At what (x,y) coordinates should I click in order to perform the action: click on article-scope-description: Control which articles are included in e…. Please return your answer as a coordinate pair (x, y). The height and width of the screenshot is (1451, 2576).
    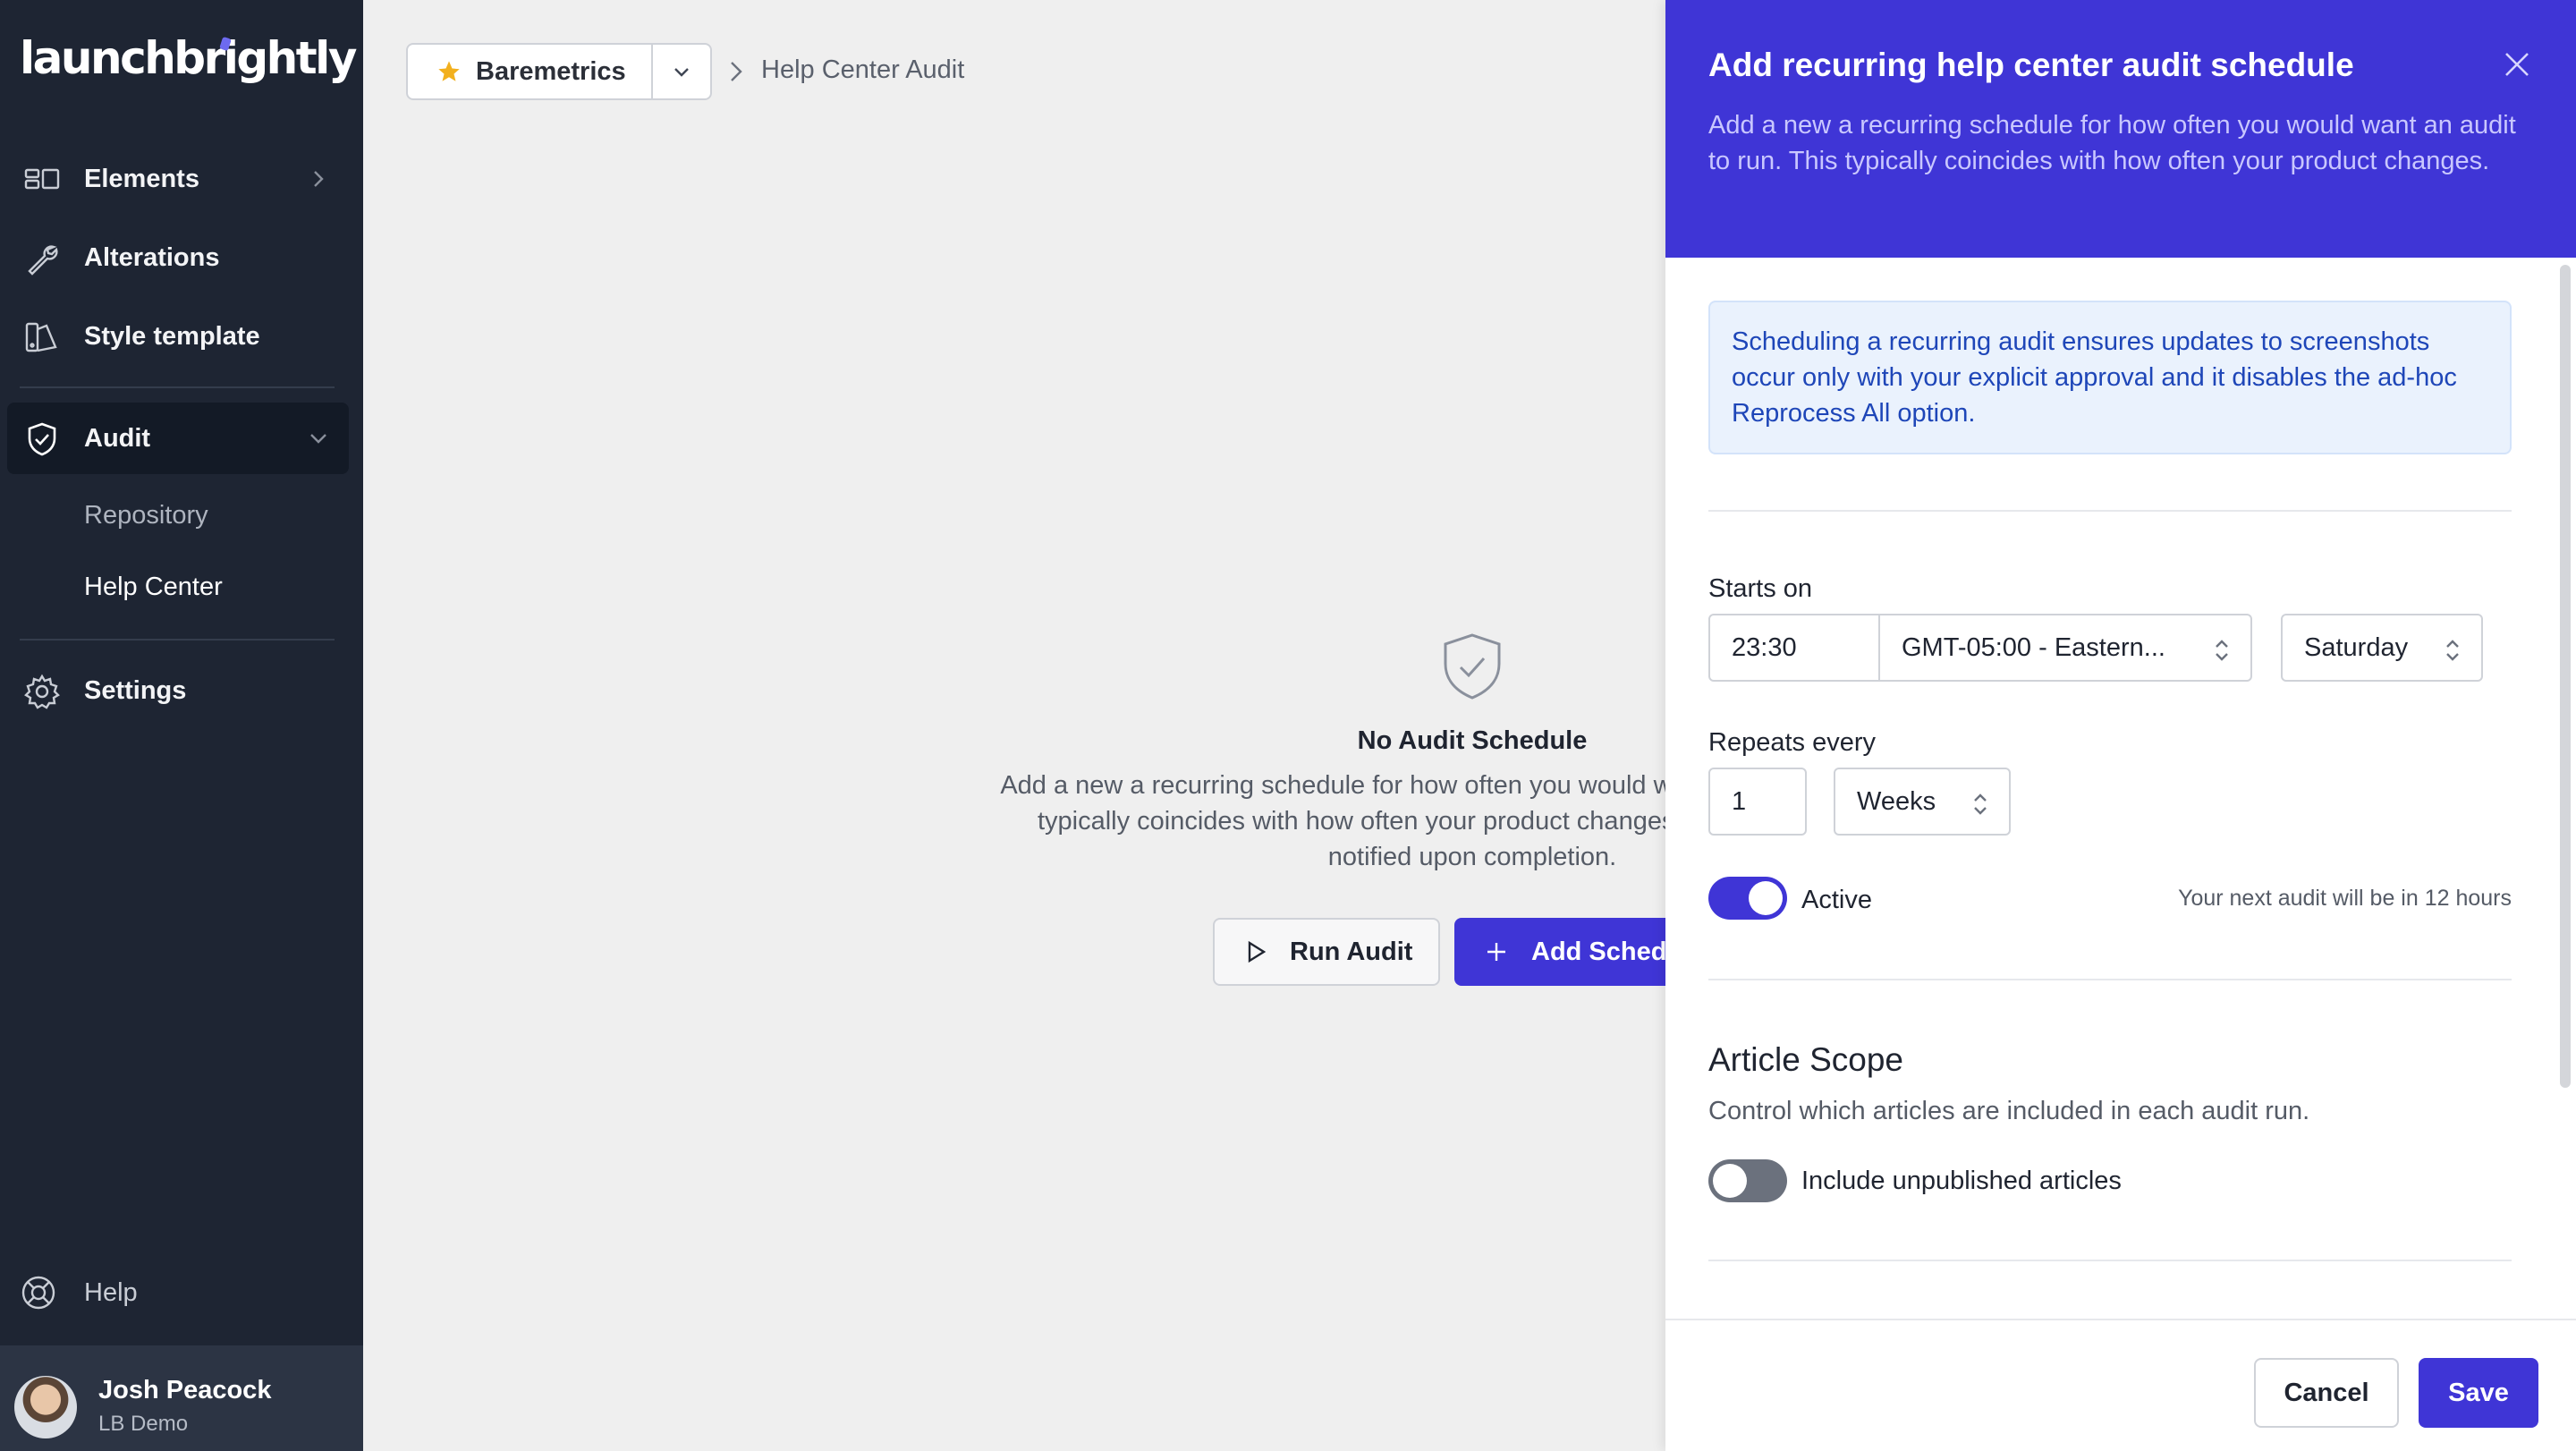
    Looking at the image, I should click on (2009, 1111).